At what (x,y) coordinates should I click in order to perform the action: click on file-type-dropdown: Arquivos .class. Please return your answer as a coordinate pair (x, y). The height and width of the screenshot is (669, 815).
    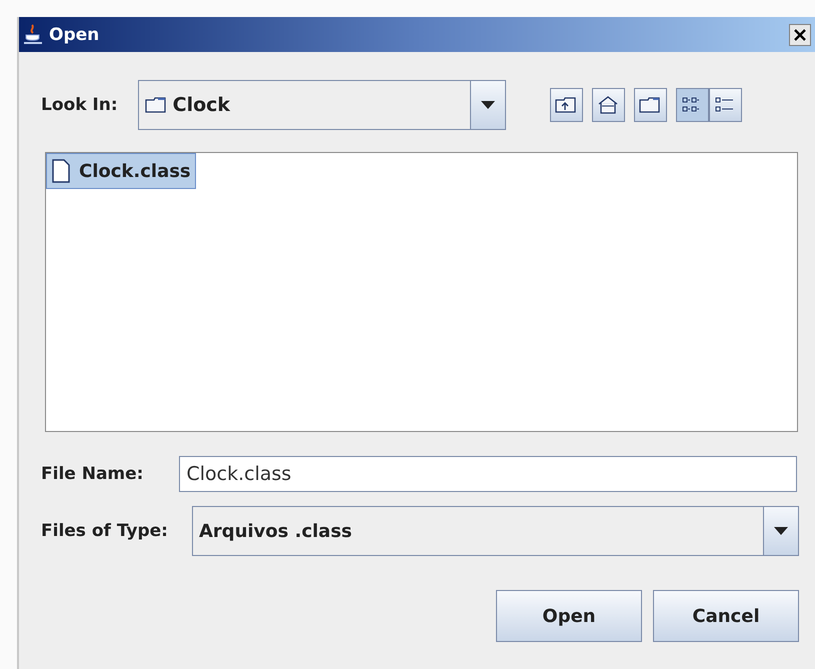
    Looking at the image, I should click on (495, 531).